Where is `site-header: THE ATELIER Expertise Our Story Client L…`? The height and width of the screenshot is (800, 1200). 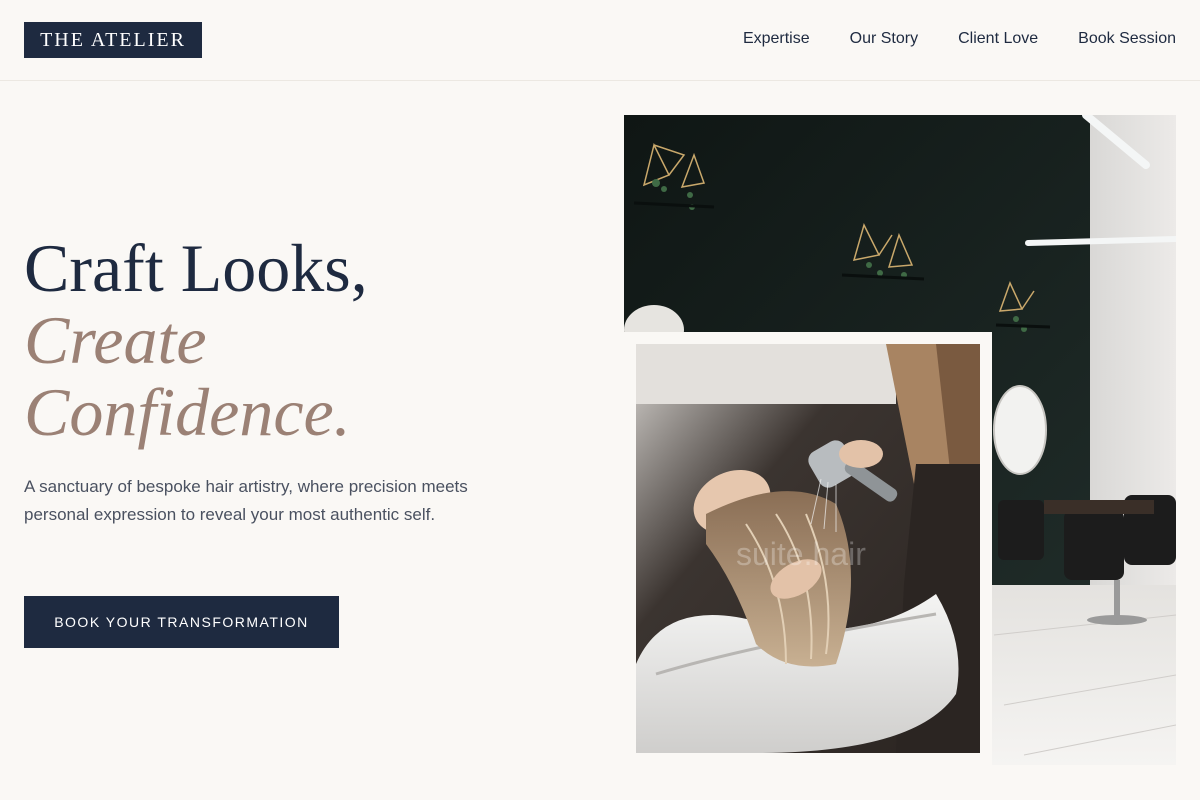
site-header: THE ATELIER Expertise Our Story Client L… is located at coordinates (600, 40).